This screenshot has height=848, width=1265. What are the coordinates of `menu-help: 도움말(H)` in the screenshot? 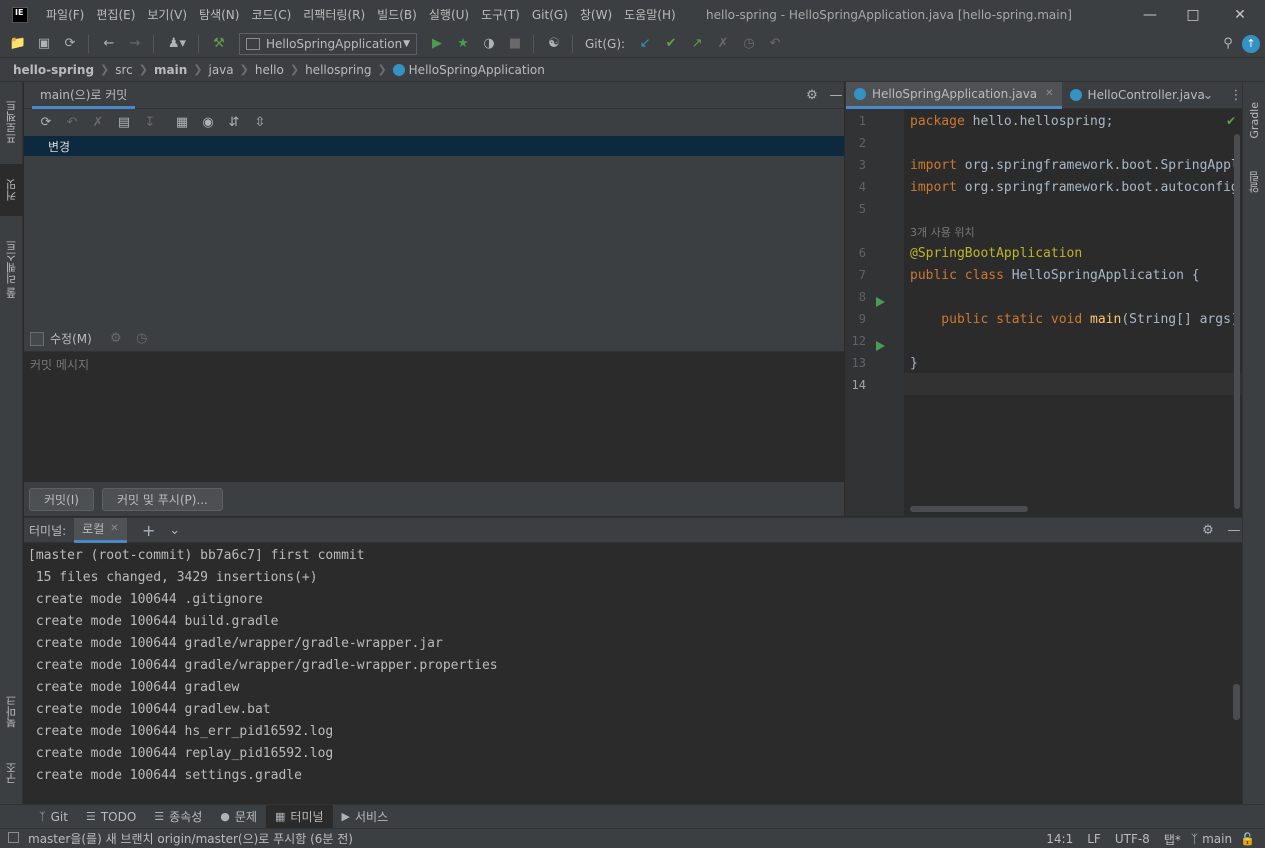 It's located at (650, 15).